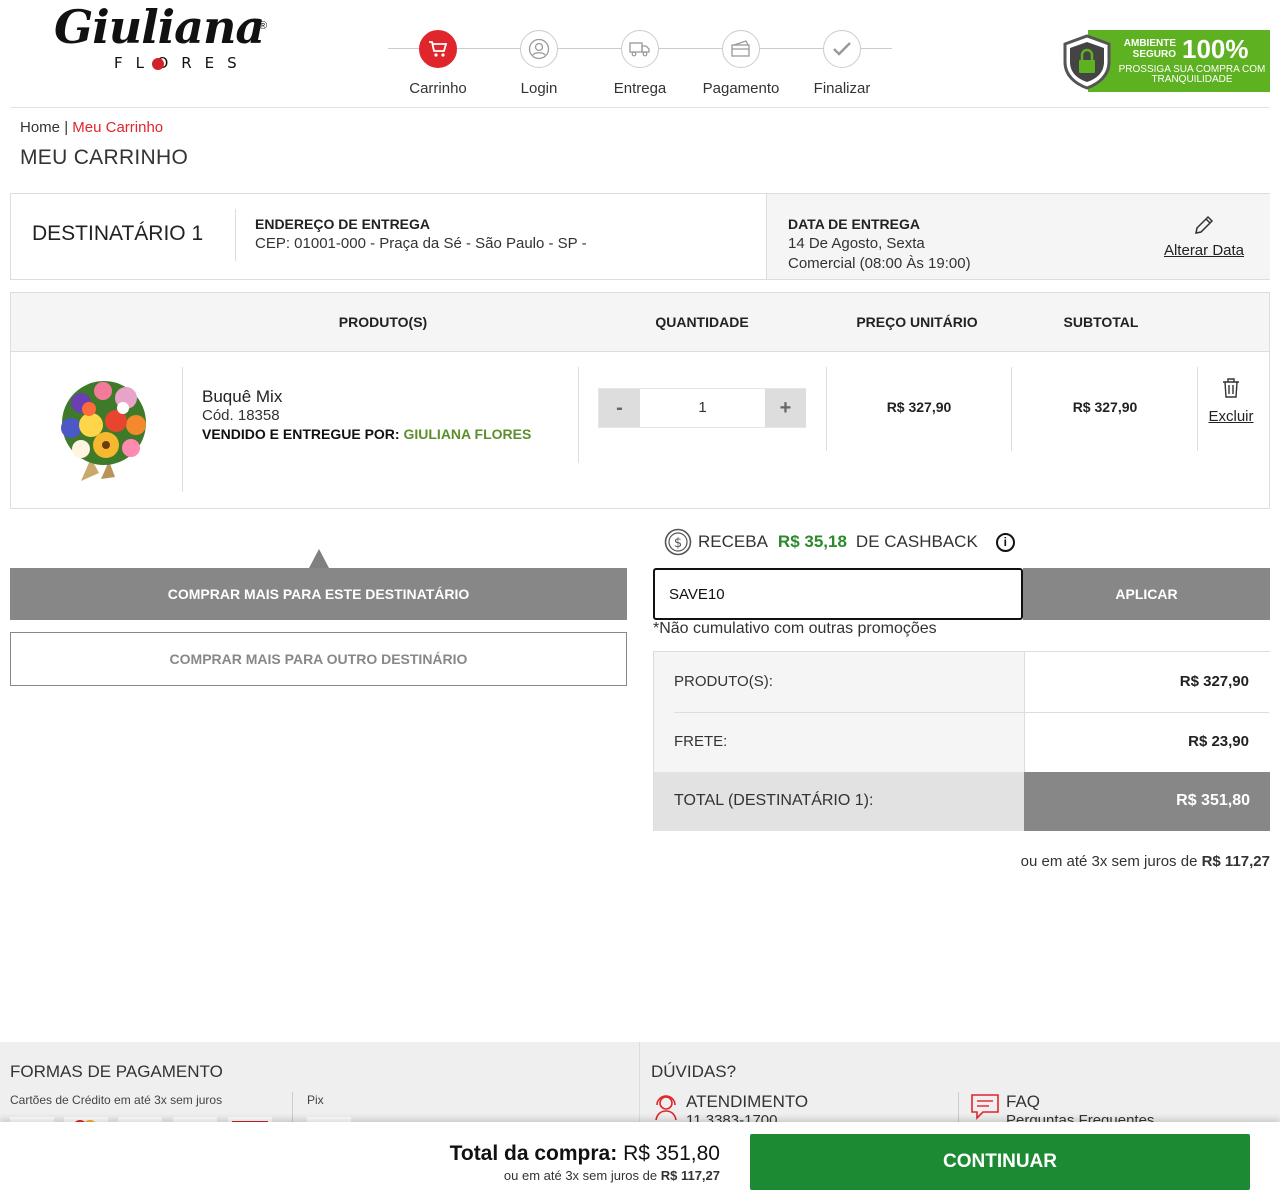  What do you see at coordinates (159, 27) in the screenshot?
I see `logo-script: Giuliana` at bounding box center [159, 27].